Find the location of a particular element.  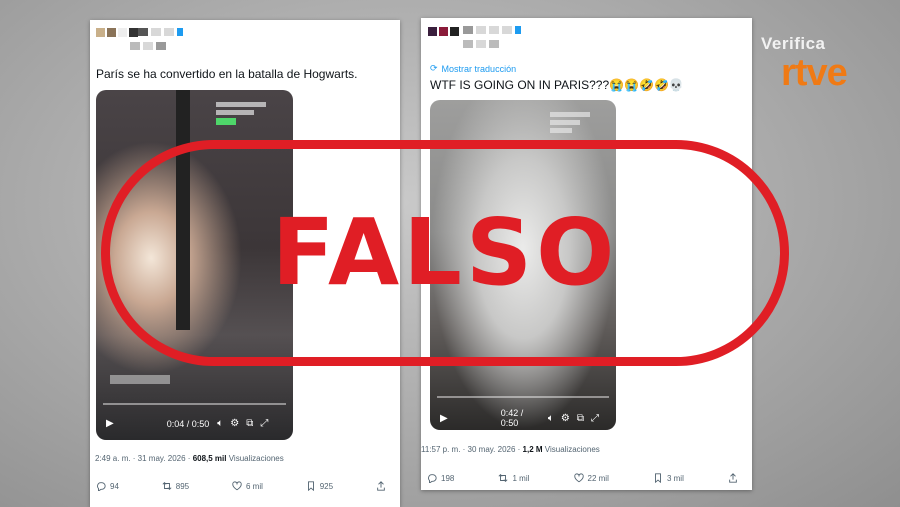

tweet-actions: 94 895 6 mil 925 is located at coordinates (245, 486).